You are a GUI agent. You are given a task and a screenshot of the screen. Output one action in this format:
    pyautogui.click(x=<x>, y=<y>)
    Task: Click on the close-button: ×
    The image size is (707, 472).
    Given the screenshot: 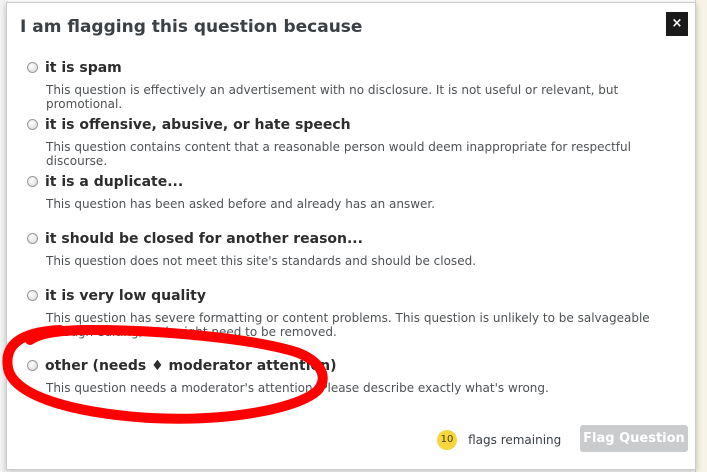 What is the action you would take?
    pyautogui.click(x=677, y=24)
    